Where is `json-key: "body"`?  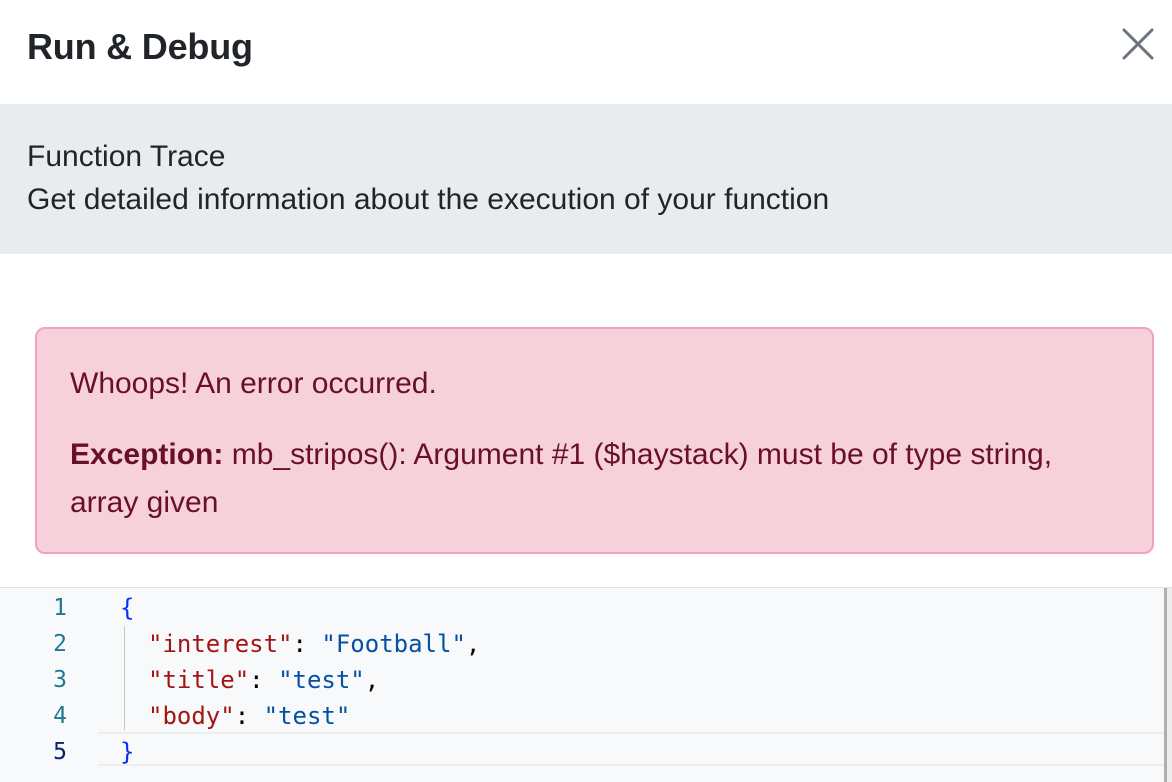 json-key: "body" is located at coordinates (191, 716).